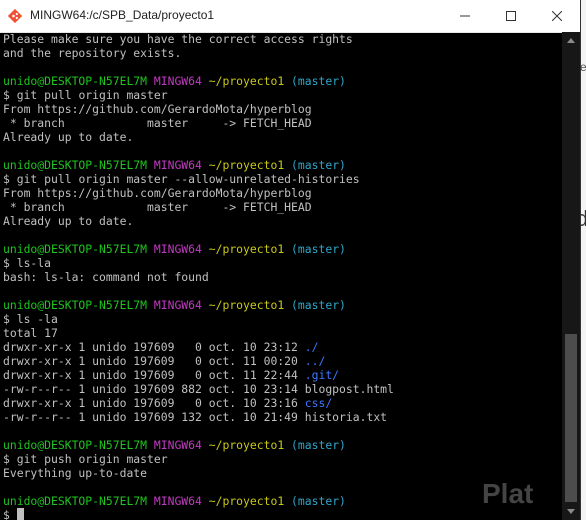 Image resolution: width=586 pixels, height=520 pixels. I want to click on input-line: $, so click(282, 514).